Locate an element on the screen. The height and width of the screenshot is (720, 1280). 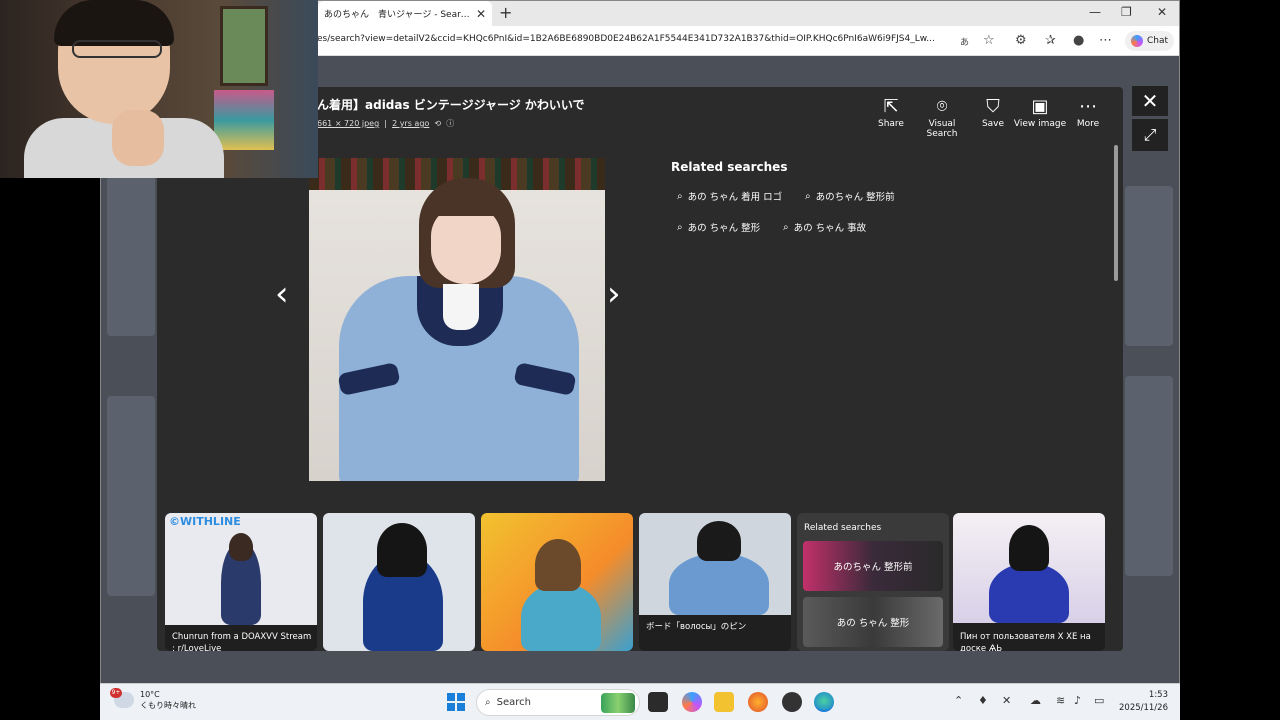
person-bangs is located at coordinates (467, 199).